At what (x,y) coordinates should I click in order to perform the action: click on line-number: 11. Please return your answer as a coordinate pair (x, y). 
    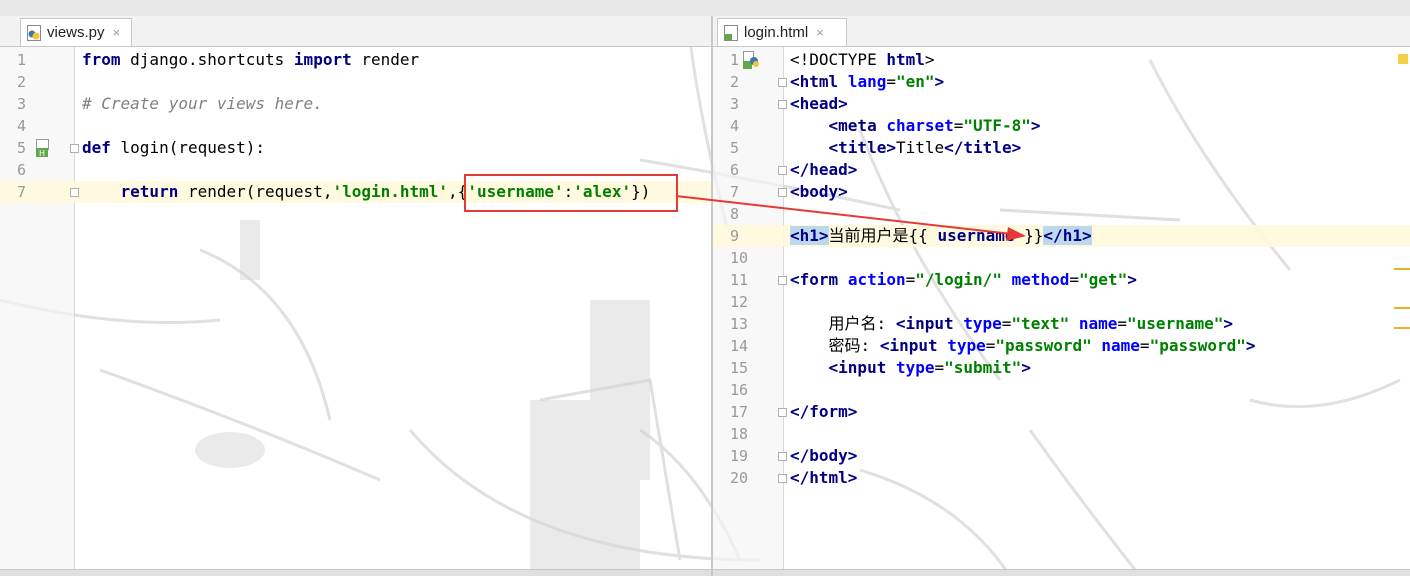
    Looking at the image, I should click on (739, 280).